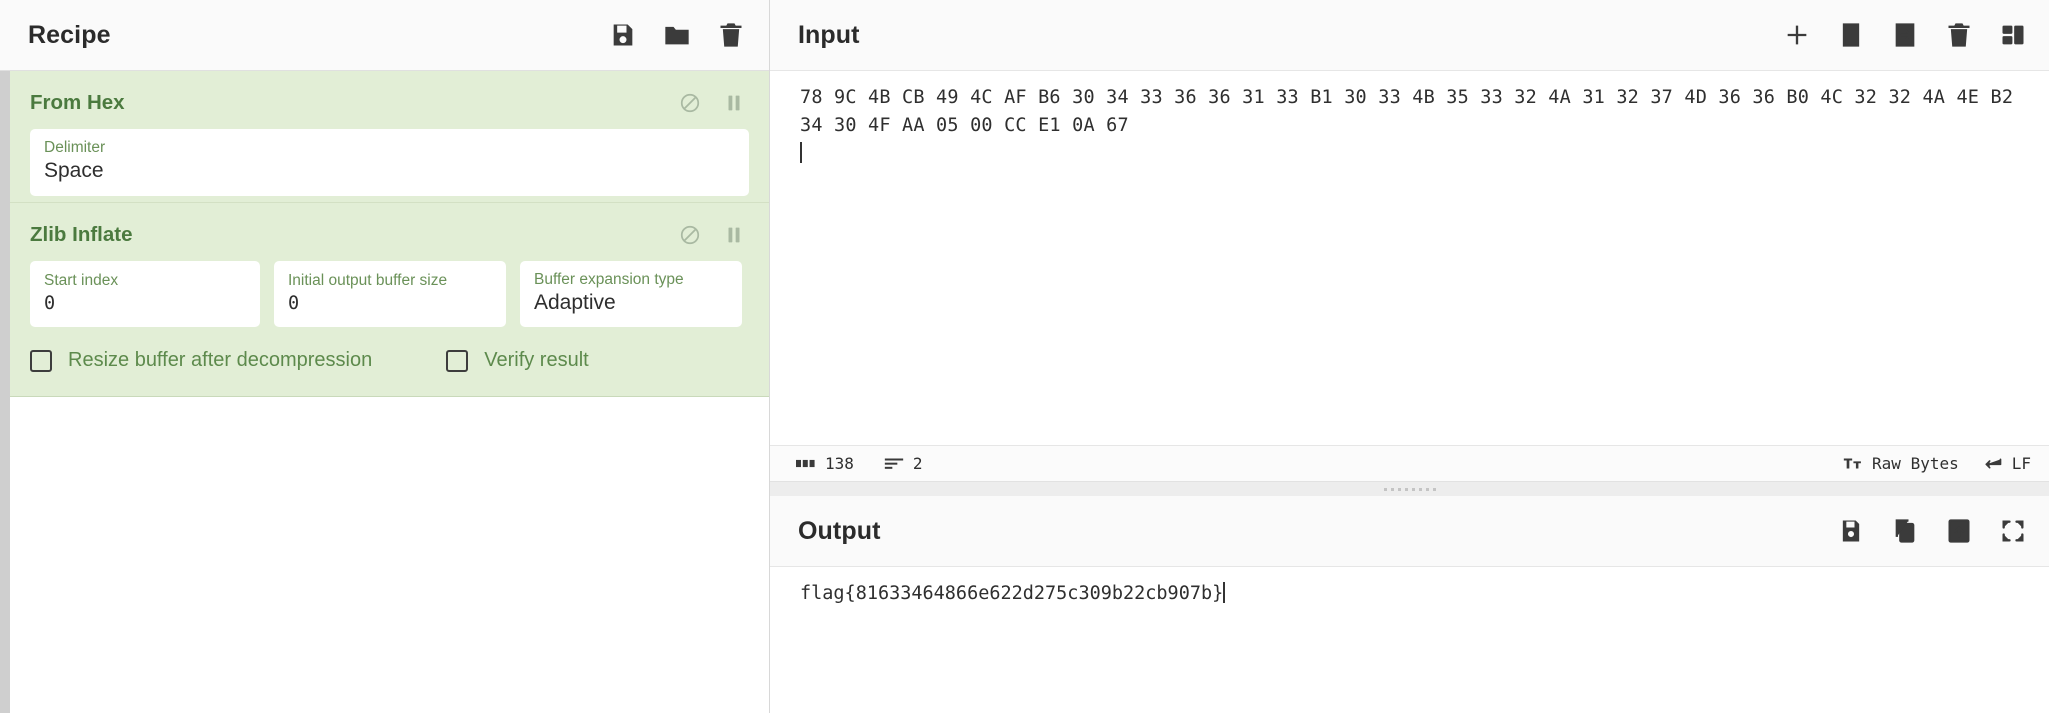 The image size is (2049, 713). Describe the element at coordinates (2013, 531) in the screenshot. I see `maximise-output-icon` at that location.